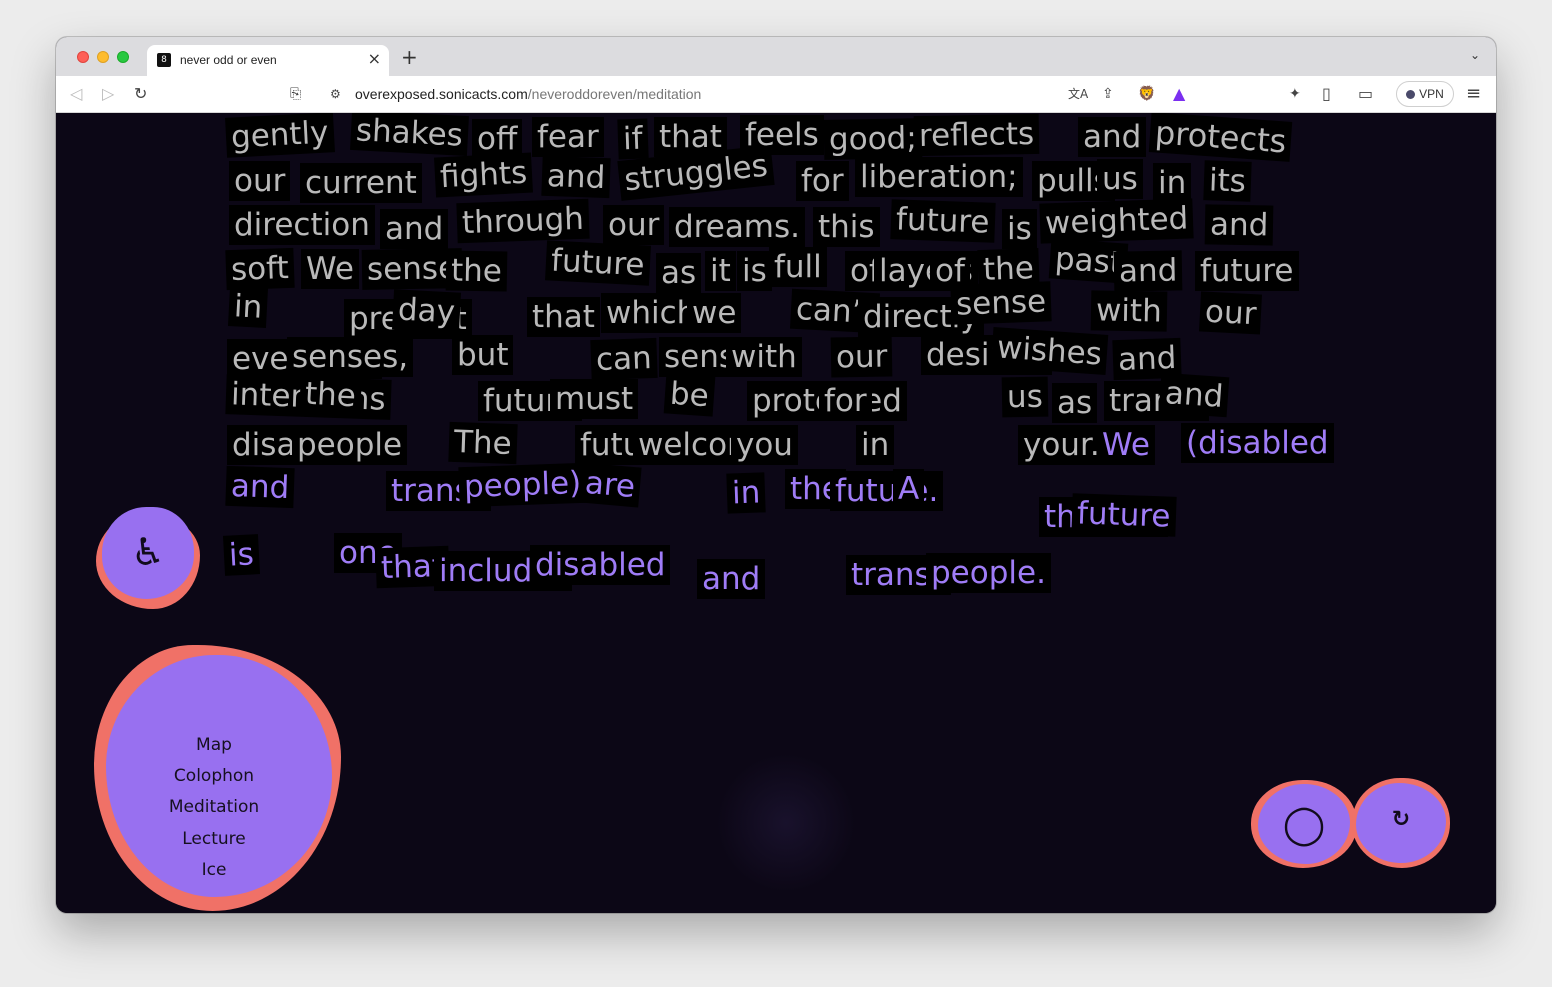 This screenshot has width=1552, height=987. Describe the element at coordinates (108, 94) in the screenshot. I see `forward-icon: ▷` at that location.